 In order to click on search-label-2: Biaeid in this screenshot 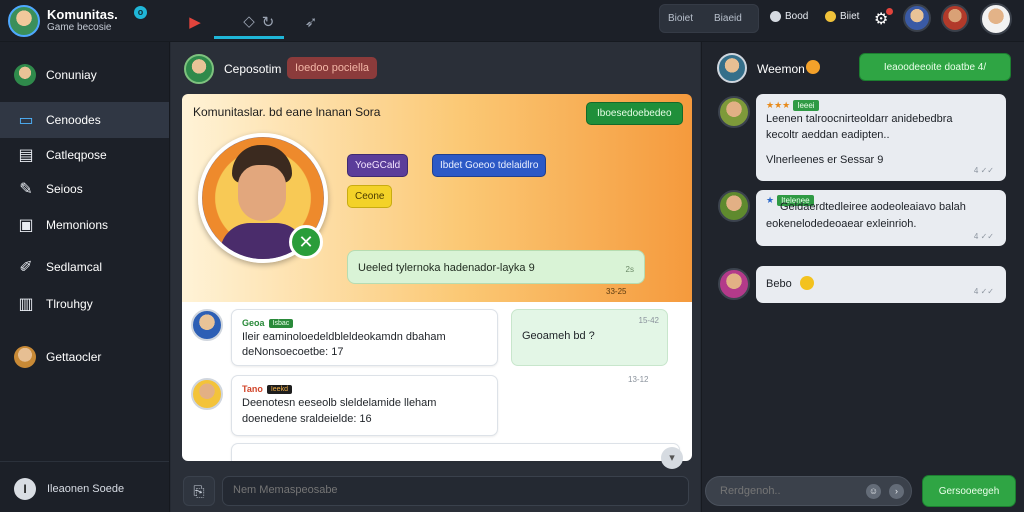, I will do `click(728, 18)`.